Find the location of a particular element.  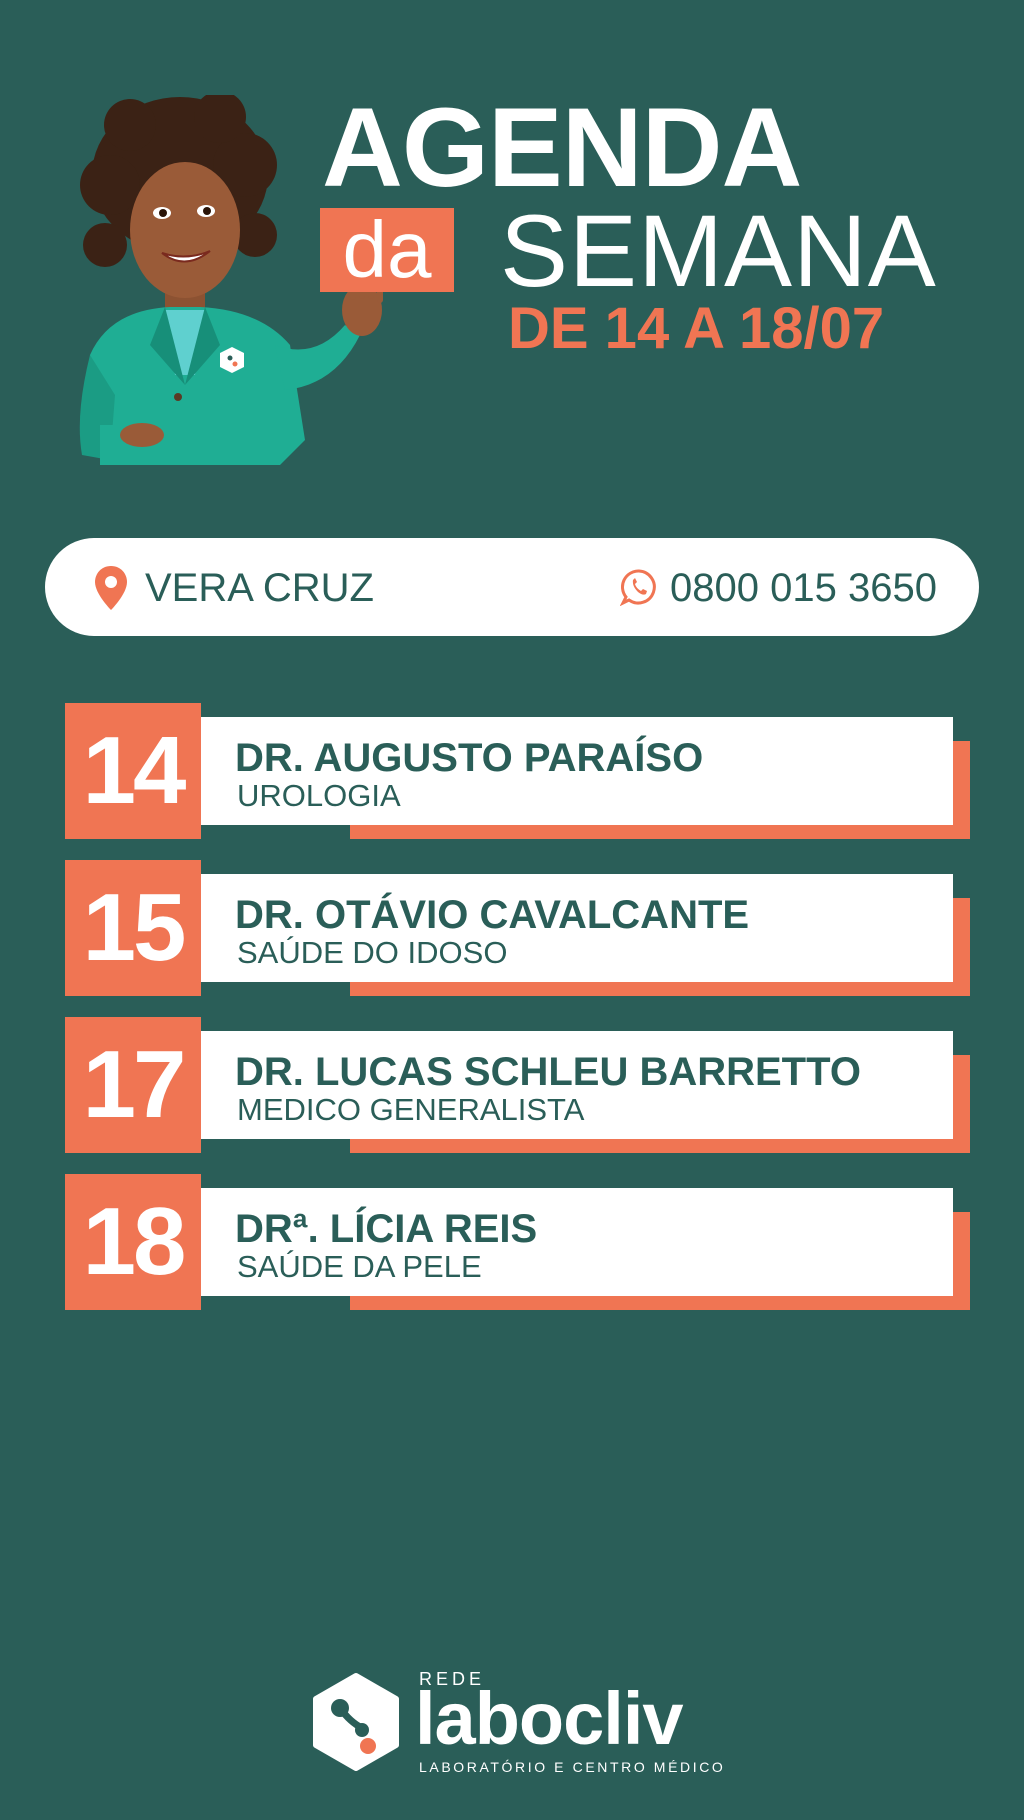

title-da-box: da is located at coordinates (387, 250).